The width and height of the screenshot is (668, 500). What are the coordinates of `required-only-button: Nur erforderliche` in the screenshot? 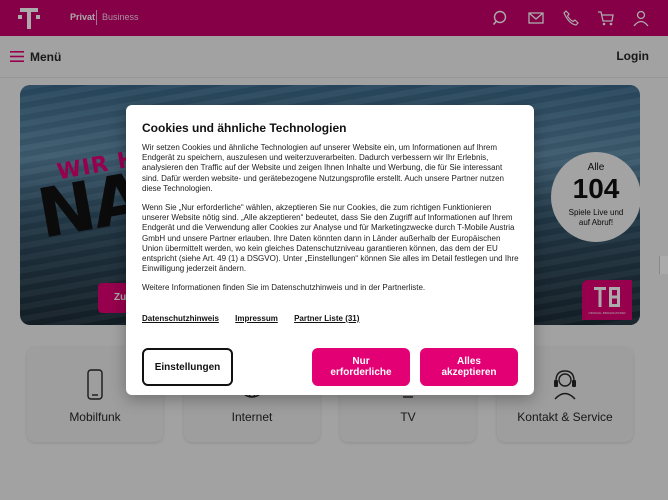 It's located at (361, 367).